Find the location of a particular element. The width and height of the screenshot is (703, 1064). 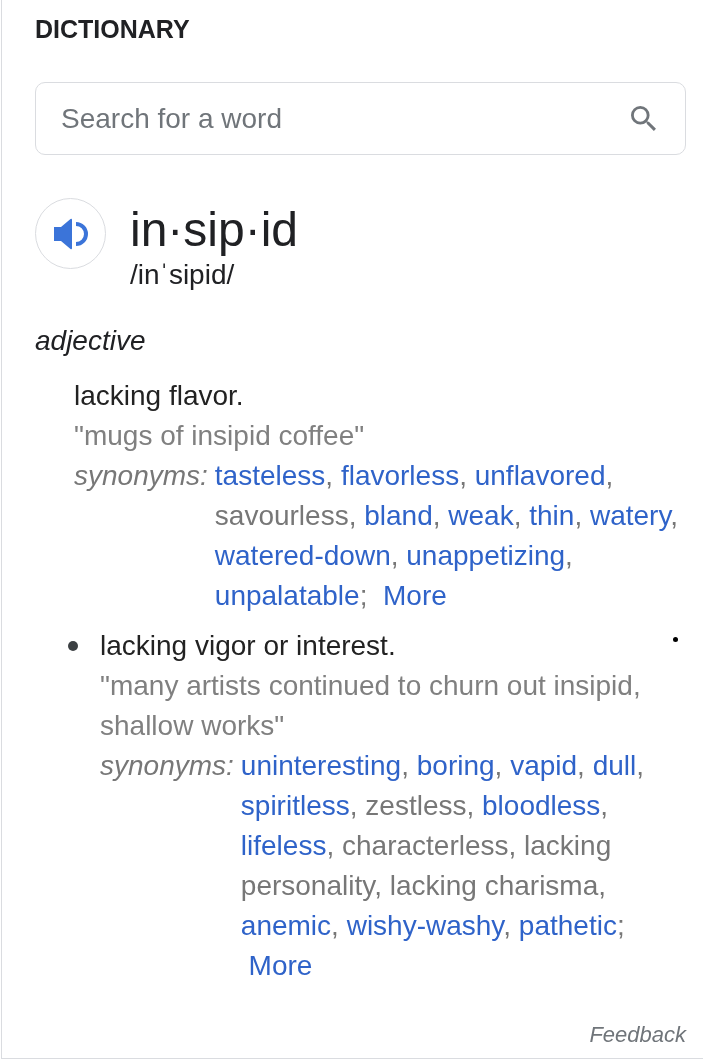

example-text: "mugs of insipid coffee" is located at coordinates (220, 436).